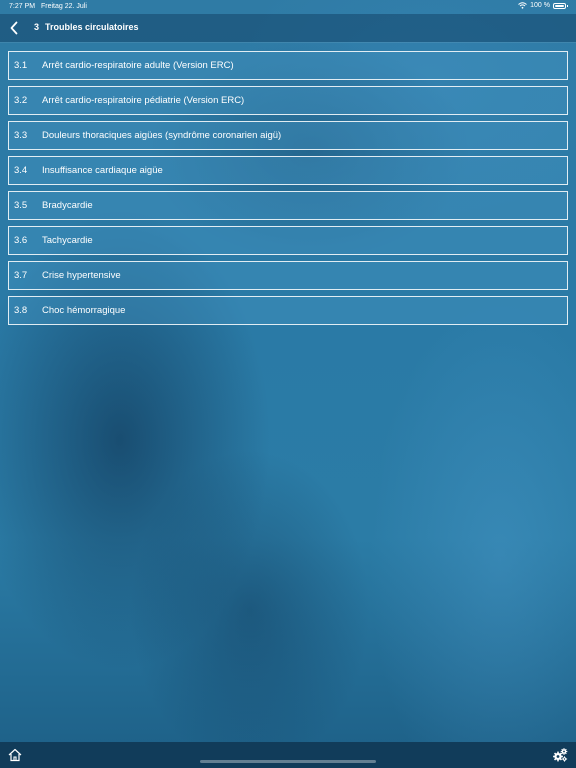  What do you see at coordinates (522, 5) in the screenshot?
I see `wifi-icon` at bounding box center [522, 5].